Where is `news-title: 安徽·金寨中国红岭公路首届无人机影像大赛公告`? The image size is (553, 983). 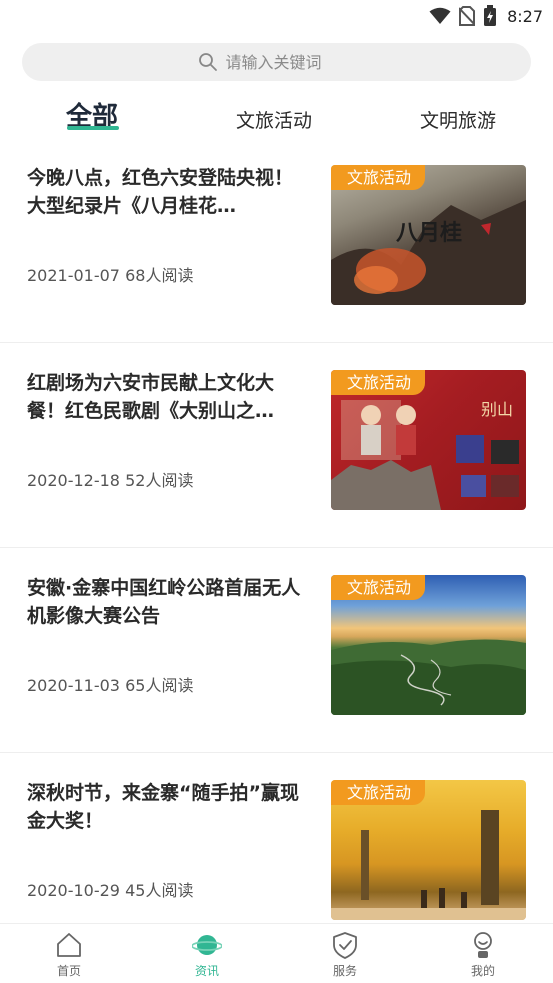 news-title: 安徽·金寨中国红岭公路首届无人机影像大赛公告 is located at coordinates (164, 602).